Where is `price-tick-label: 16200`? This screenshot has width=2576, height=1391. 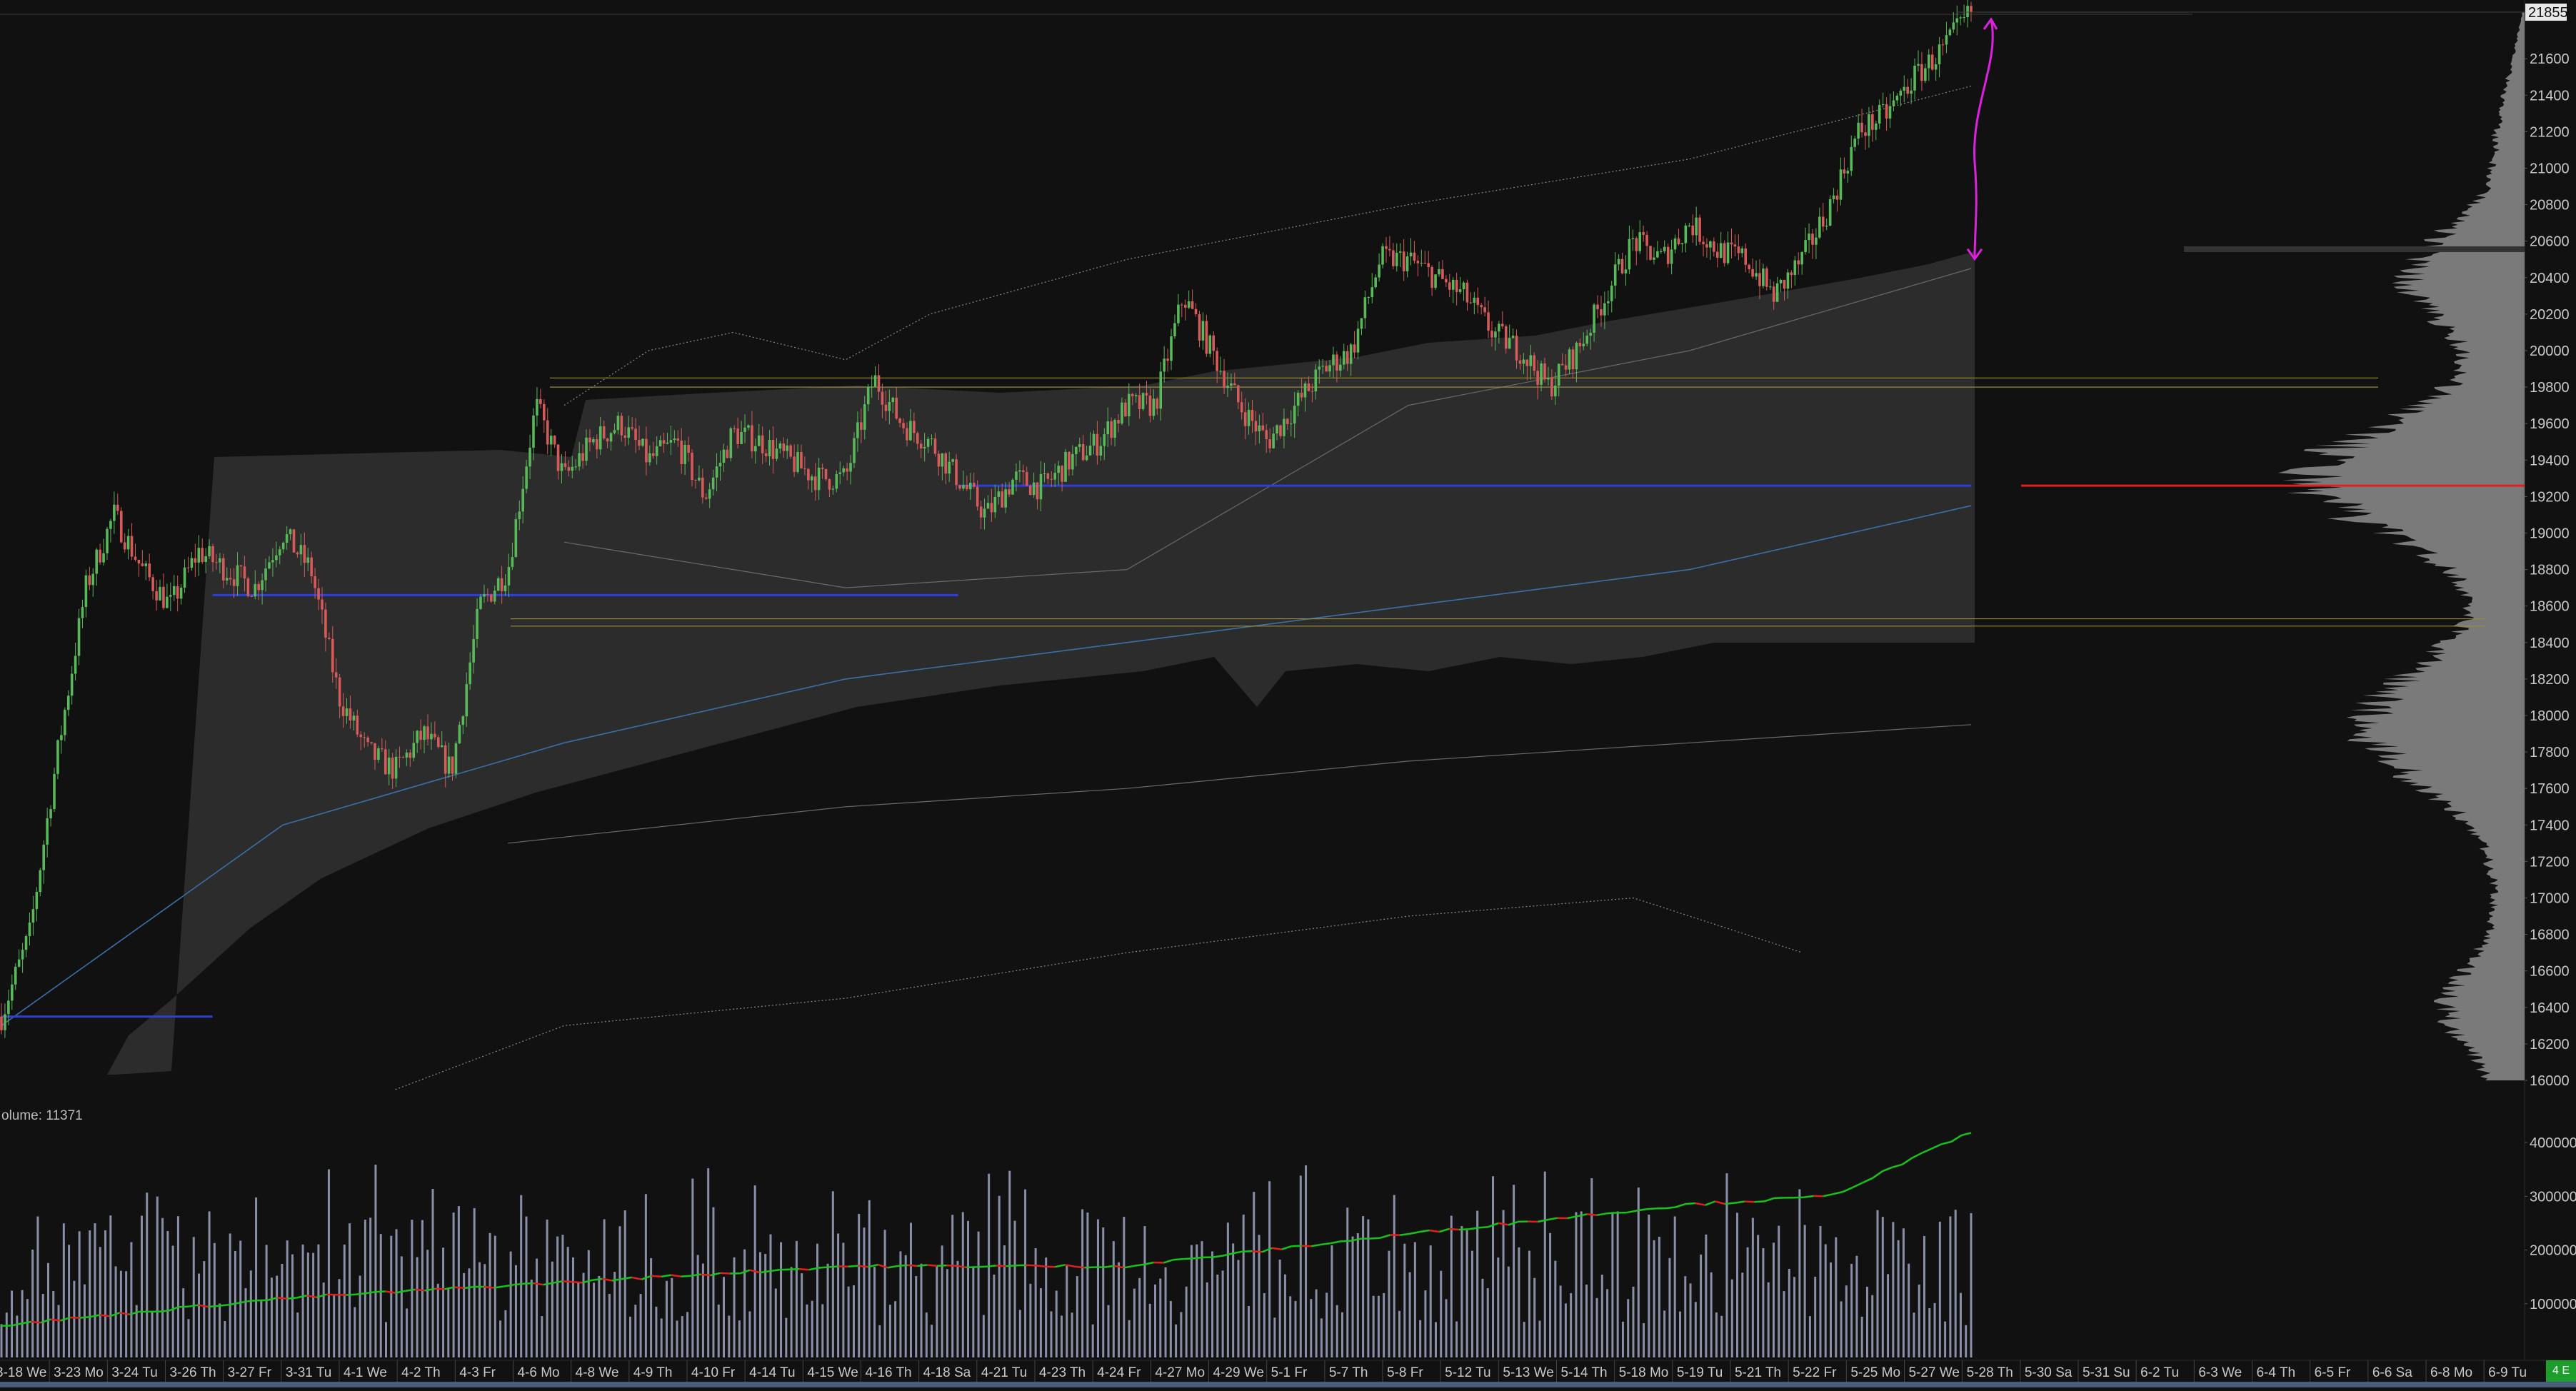
price-tick-label: 16200 is located at coordinates (2550, 1045).